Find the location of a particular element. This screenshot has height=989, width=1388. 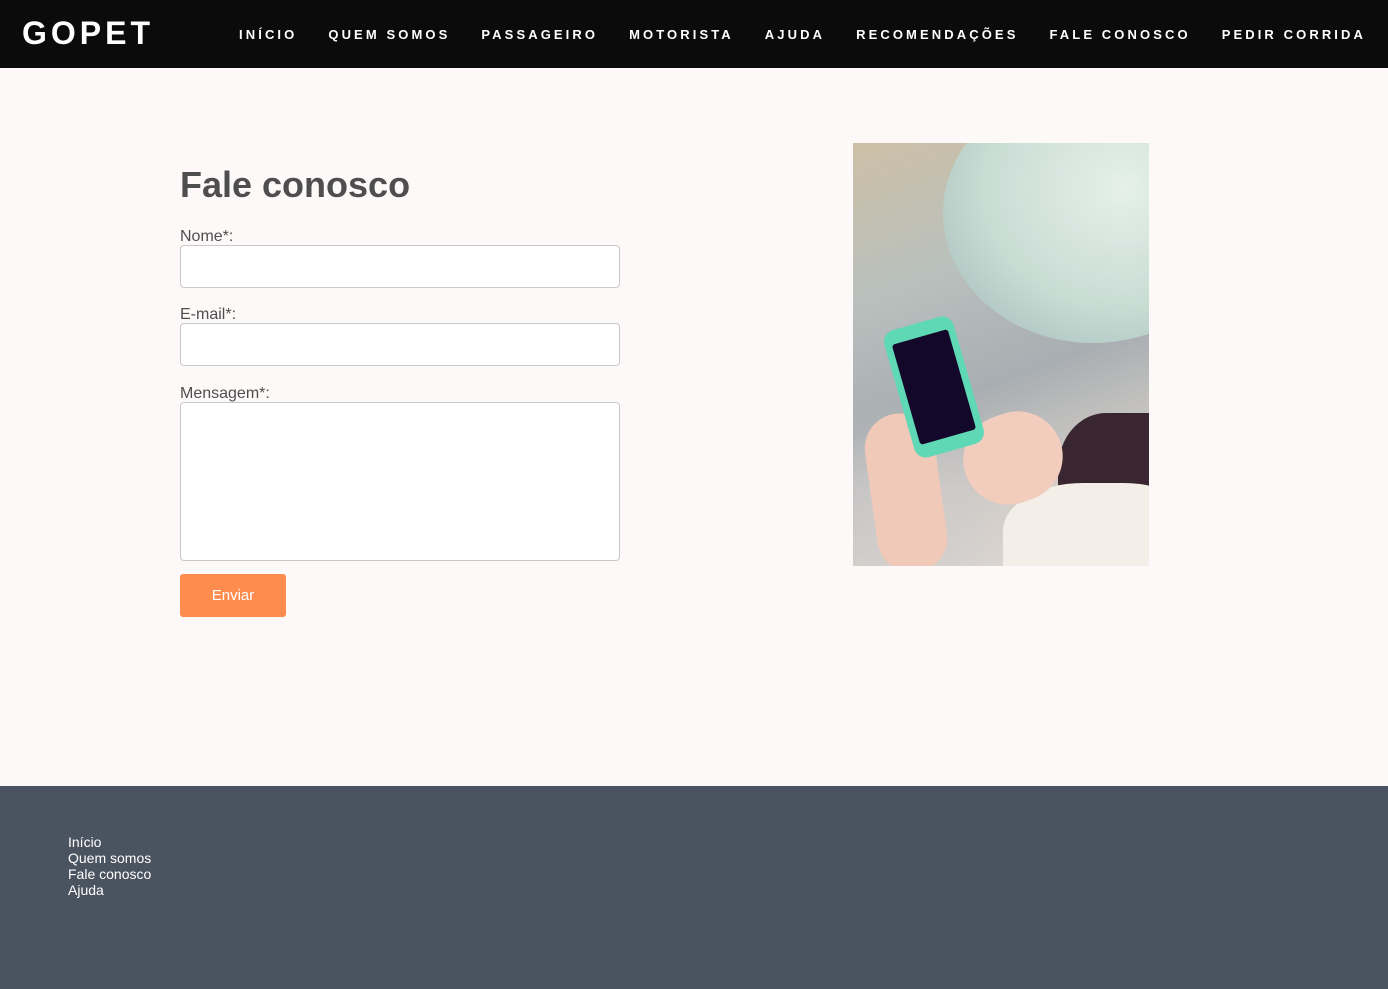

site-logo: GOPET is located at coordinates (88, 33).